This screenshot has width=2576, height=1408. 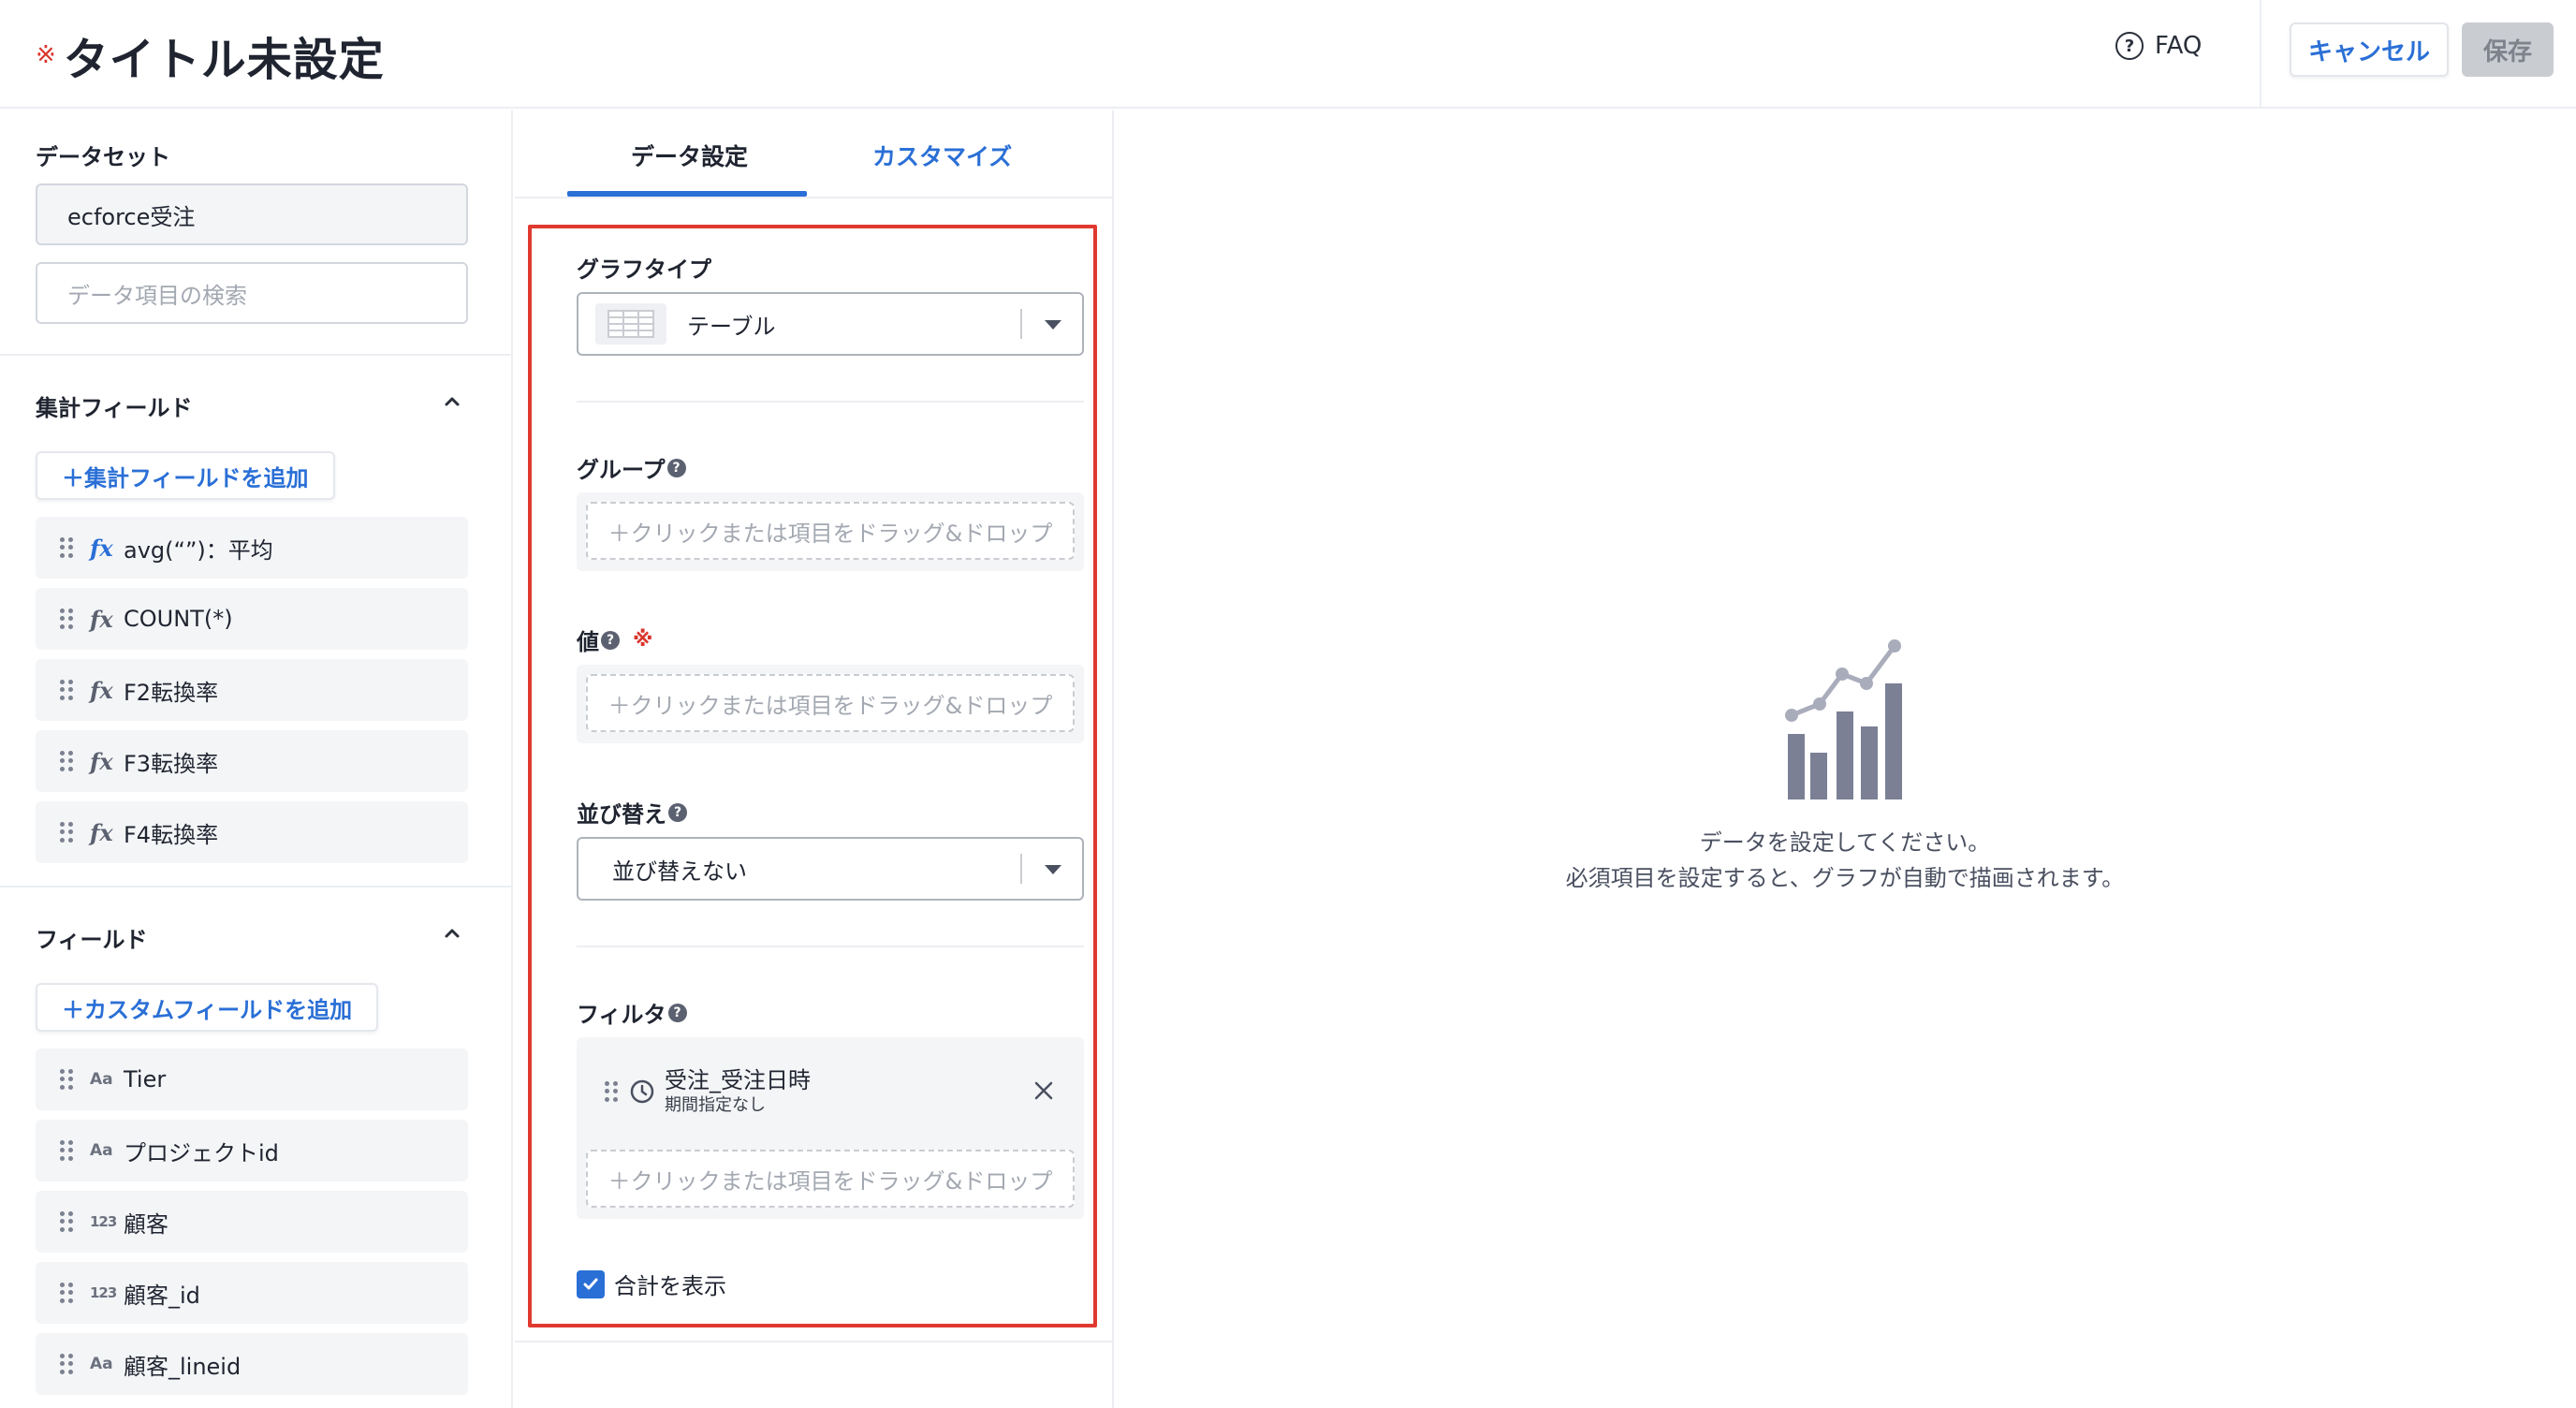 I want to click on number-type-icon: 123, so click(x=103, y=1292).